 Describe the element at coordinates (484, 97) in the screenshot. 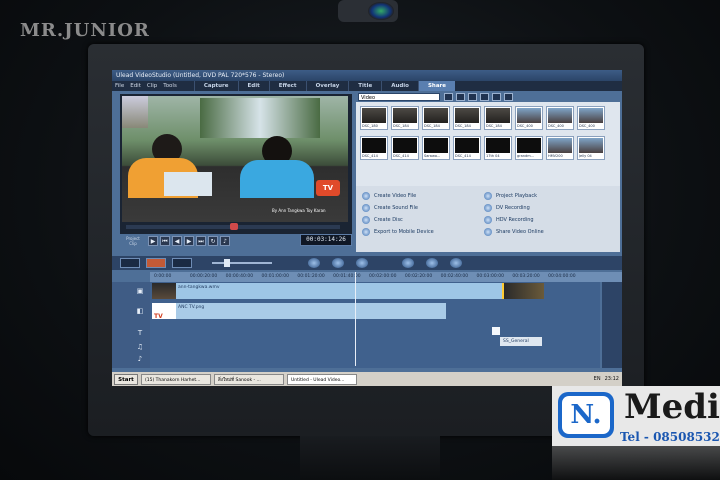

I see `sort-icon` at that location.